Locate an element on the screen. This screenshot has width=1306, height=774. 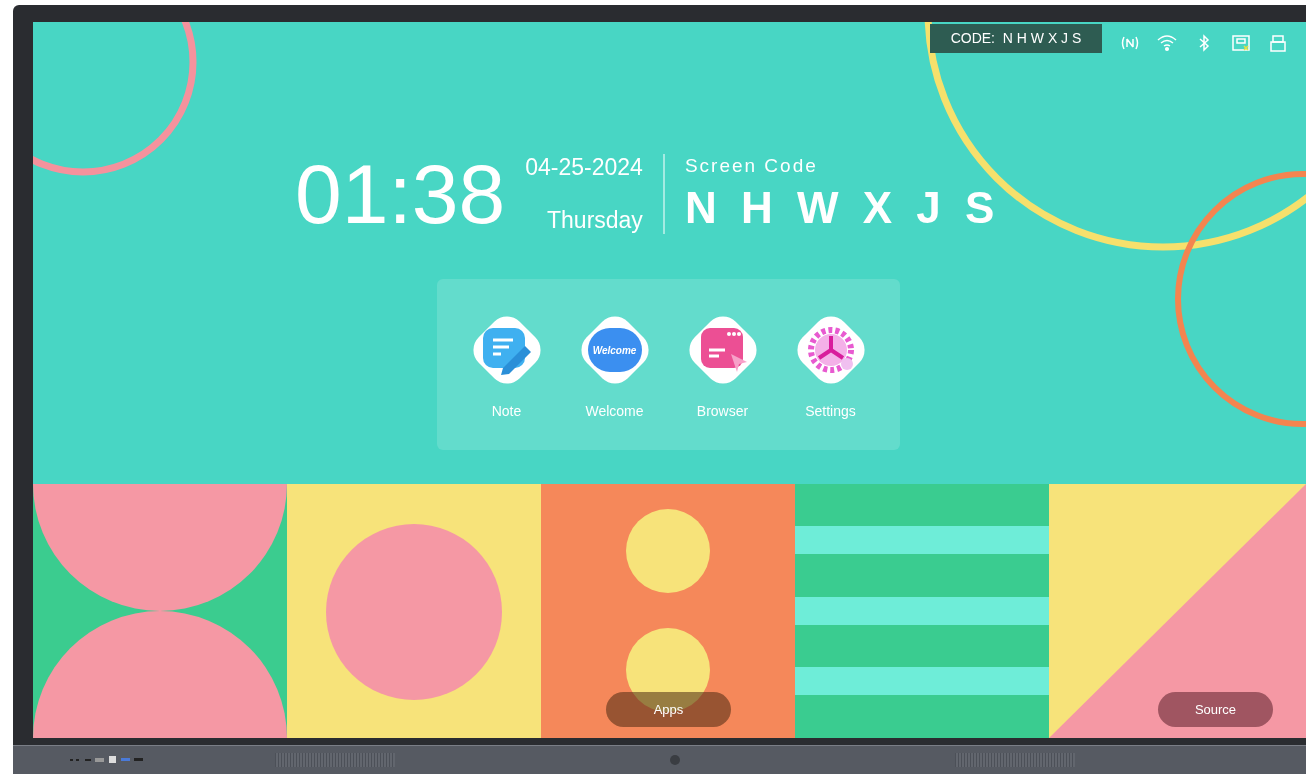
apps-button: Apps is located at coordinates (668, 709).